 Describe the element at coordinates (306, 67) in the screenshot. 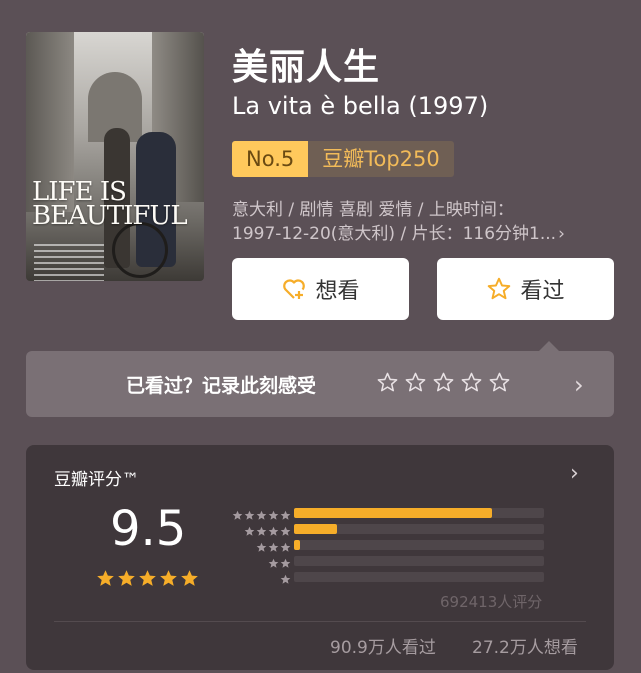

I see `movie-title-cn: 美丽人生` at that location.